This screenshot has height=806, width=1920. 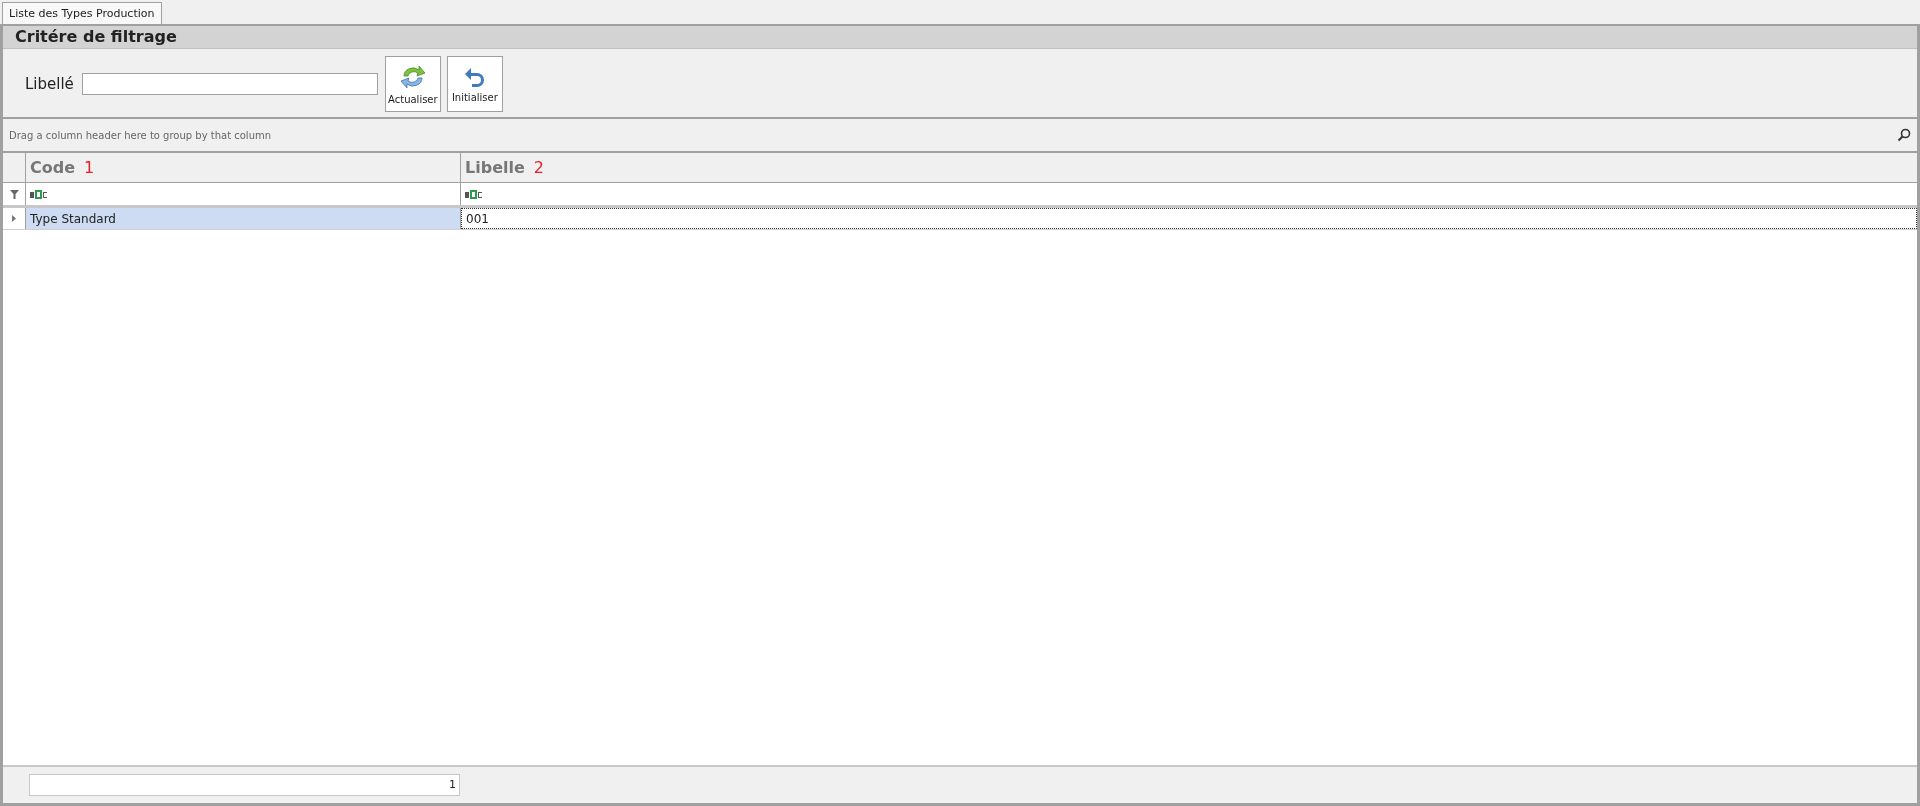 I want to click on field-label: Libellé, so click(x=49, y=84).